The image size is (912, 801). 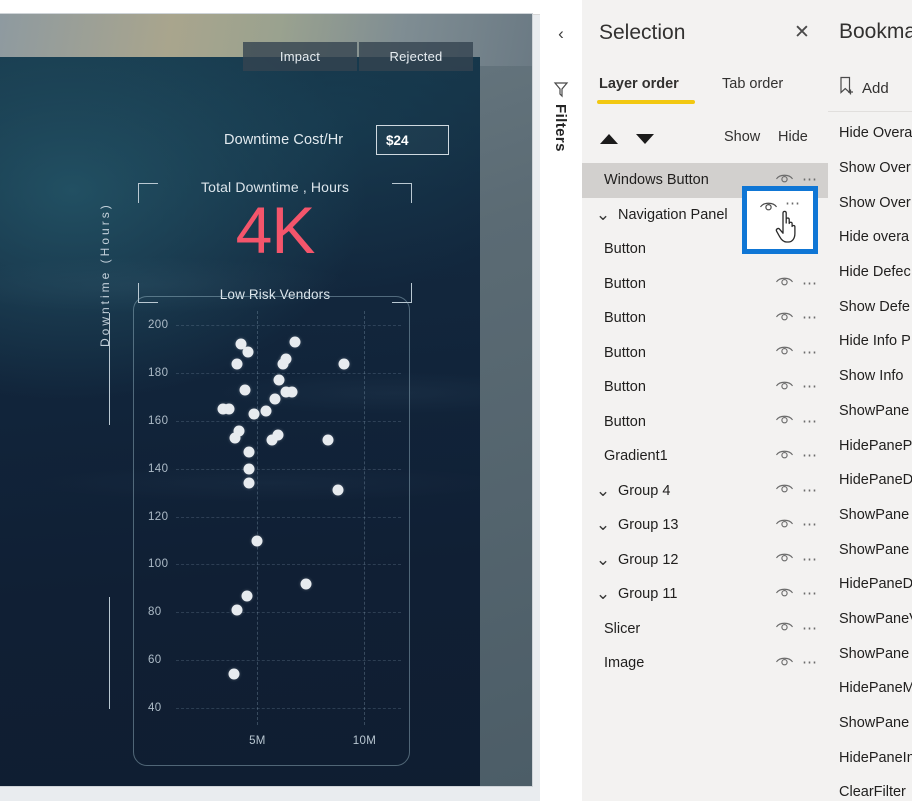 I want to click on layer-row-group-13: ⌄ Group 13 ⋯, so click(x=705, y=525).